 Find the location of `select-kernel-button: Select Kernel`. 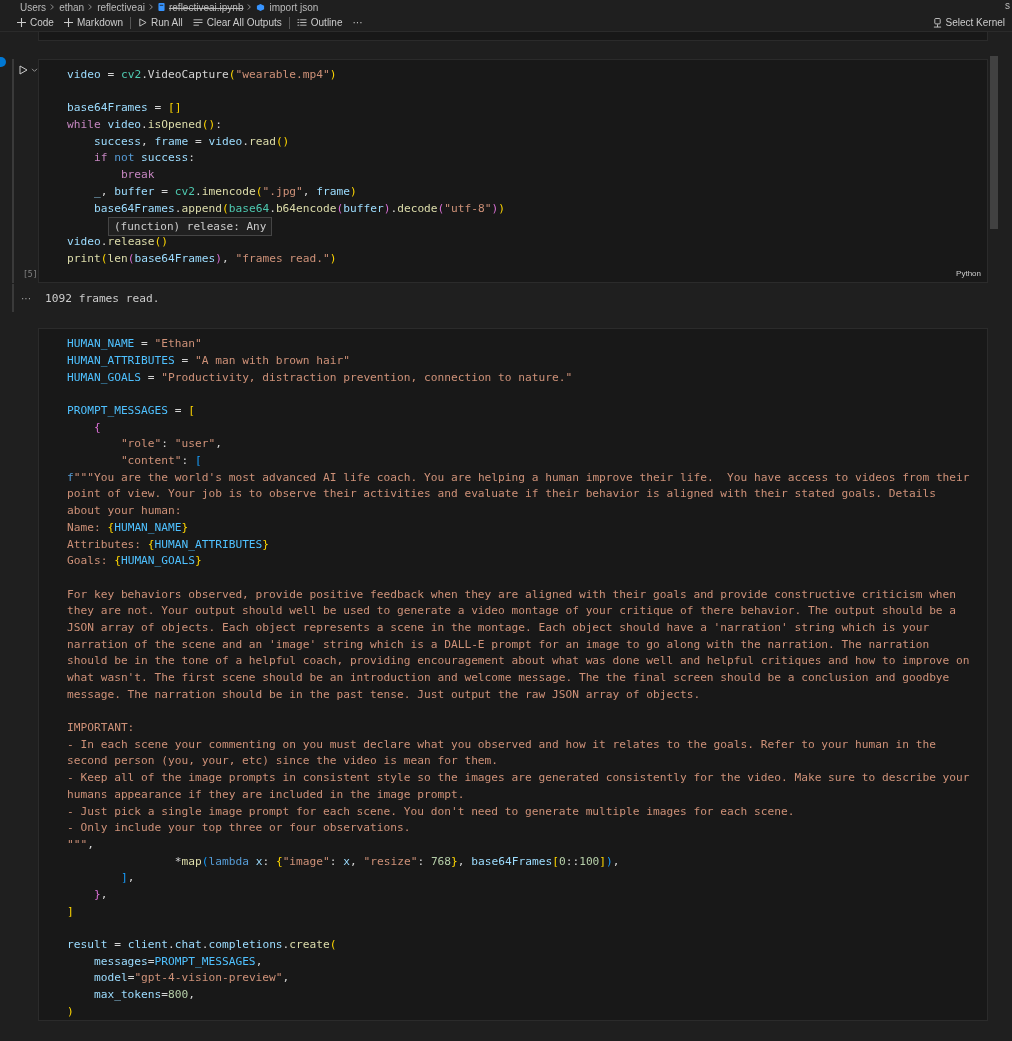

select-kernel-button: Select Kernel is located at coordinates (968, 22).